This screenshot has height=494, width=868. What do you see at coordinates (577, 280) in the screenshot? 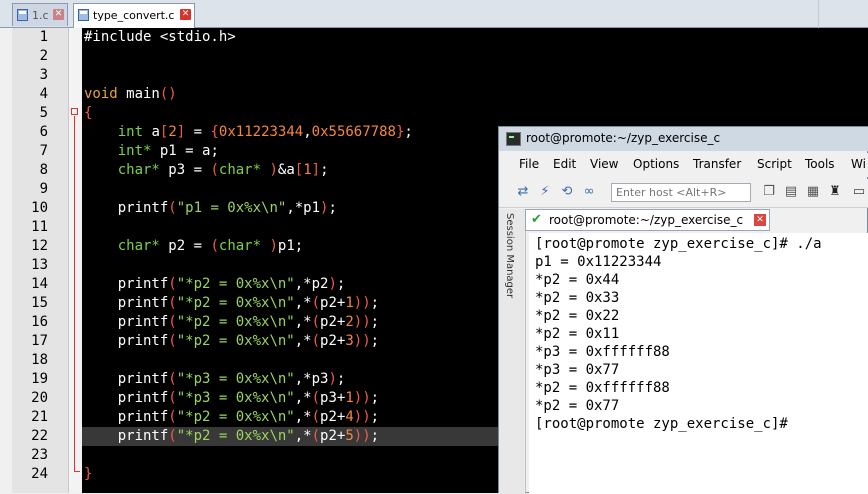
I see `terminal-line: *p2 = 0x44` at bounding box center [577, 280].